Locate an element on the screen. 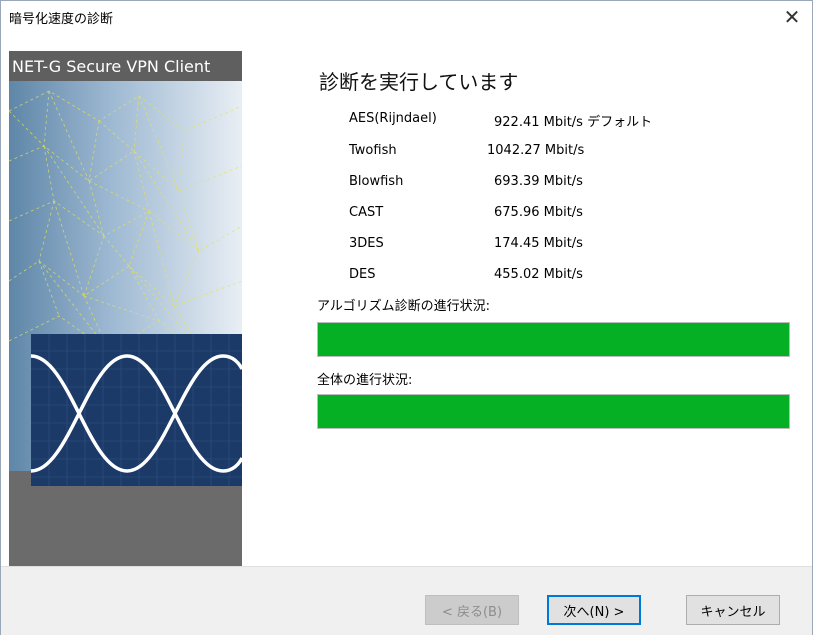  algorithm-progress-bar is located at coordinates (553, 339).